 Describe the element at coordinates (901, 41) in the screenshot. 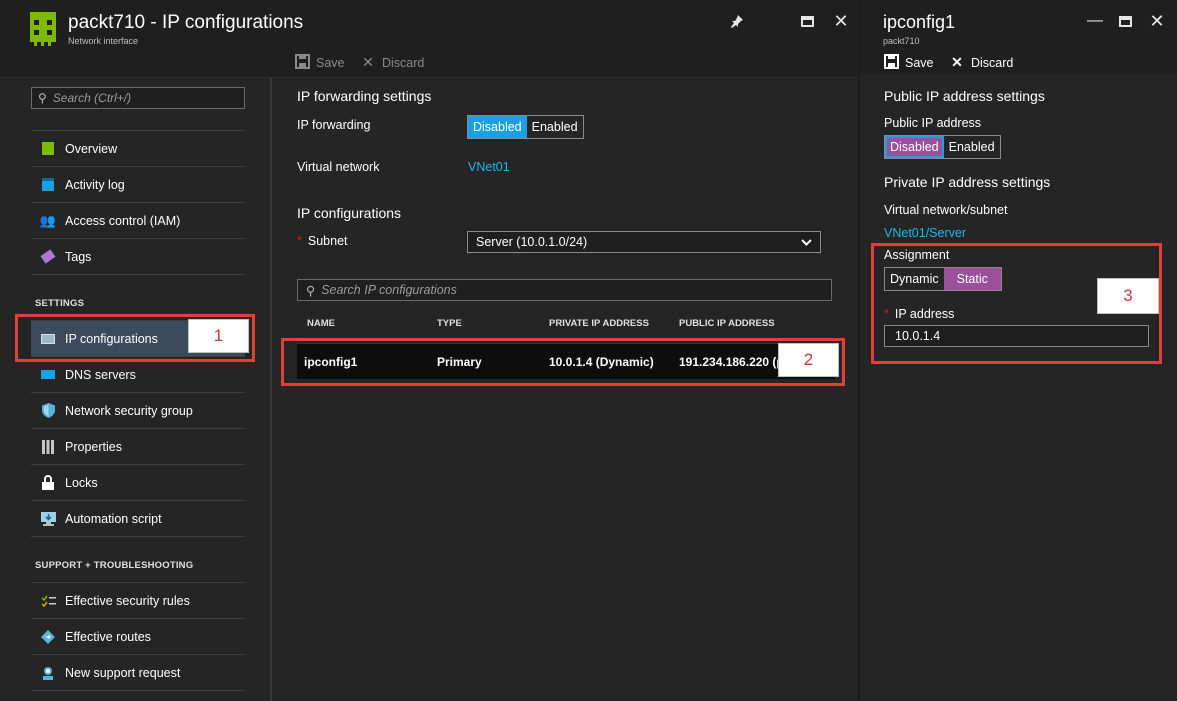

I see `blade-subtitle: packt710` at that location.